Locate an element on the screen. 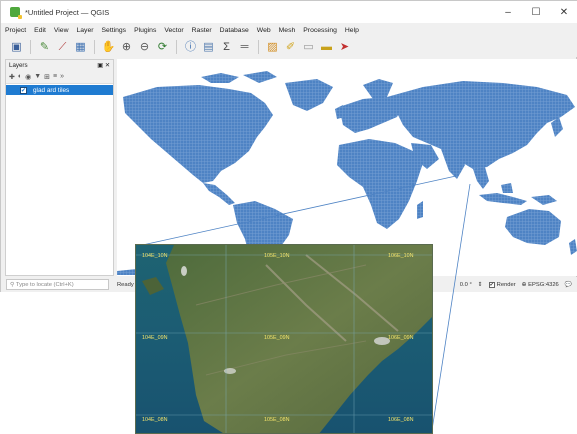 The height and width of the screenshot is (434, 577). tile-label: 105E_09N is located at coordinates (277, 338).